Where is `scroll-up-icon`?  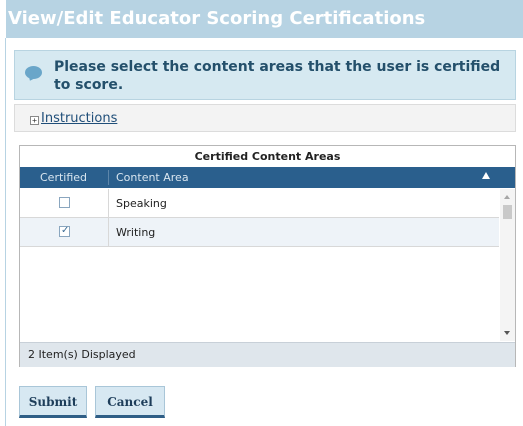
scroll-up-icon is located at coordinates (507, 197).